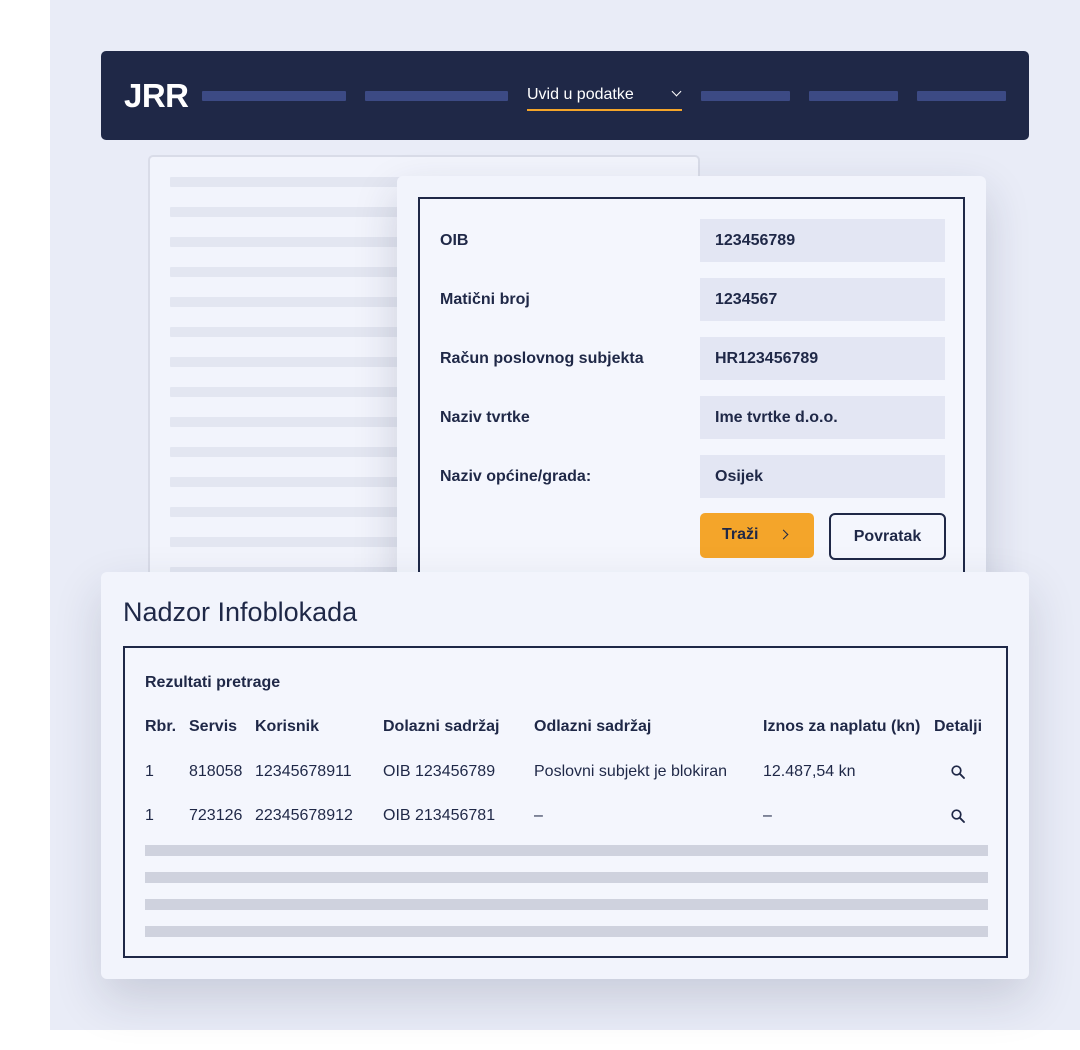  What do you see at coordinates (691, 418) in the screenshot?
I see `form-row-naziv-tvrtke: Naziv tvrtke` at bounding box center [691, 418].